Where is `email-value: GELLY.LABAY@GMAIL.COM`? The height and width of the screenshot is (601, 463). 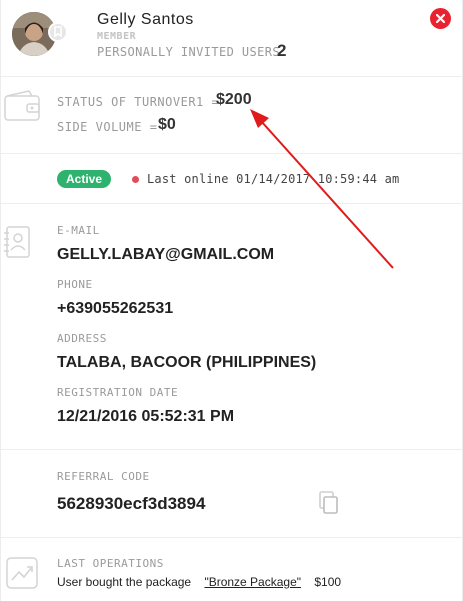 email-value: GELLY.LABAY@GMAIL.COM is located at coordinates (166, 254).